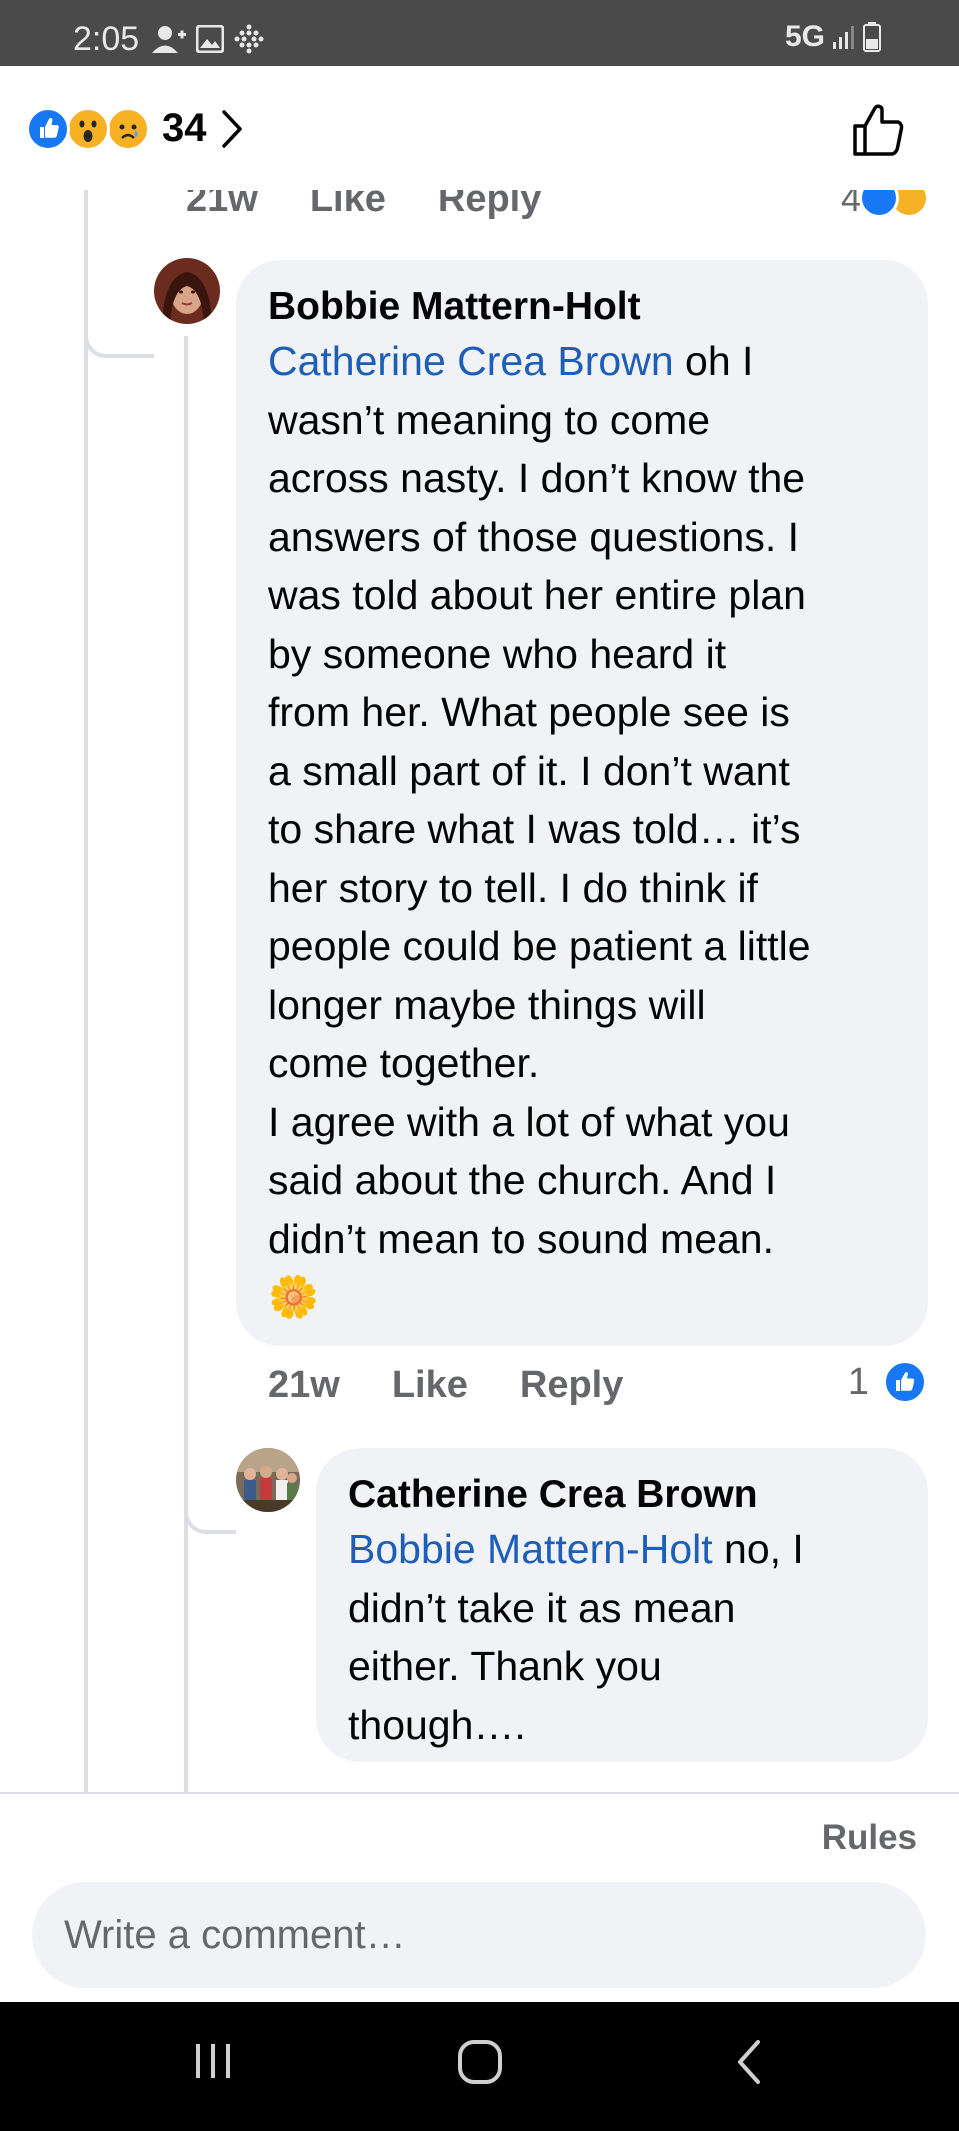 This screenshot has width=959, height=2131. I want to click on reaction-count: 34, so click(184, 128).